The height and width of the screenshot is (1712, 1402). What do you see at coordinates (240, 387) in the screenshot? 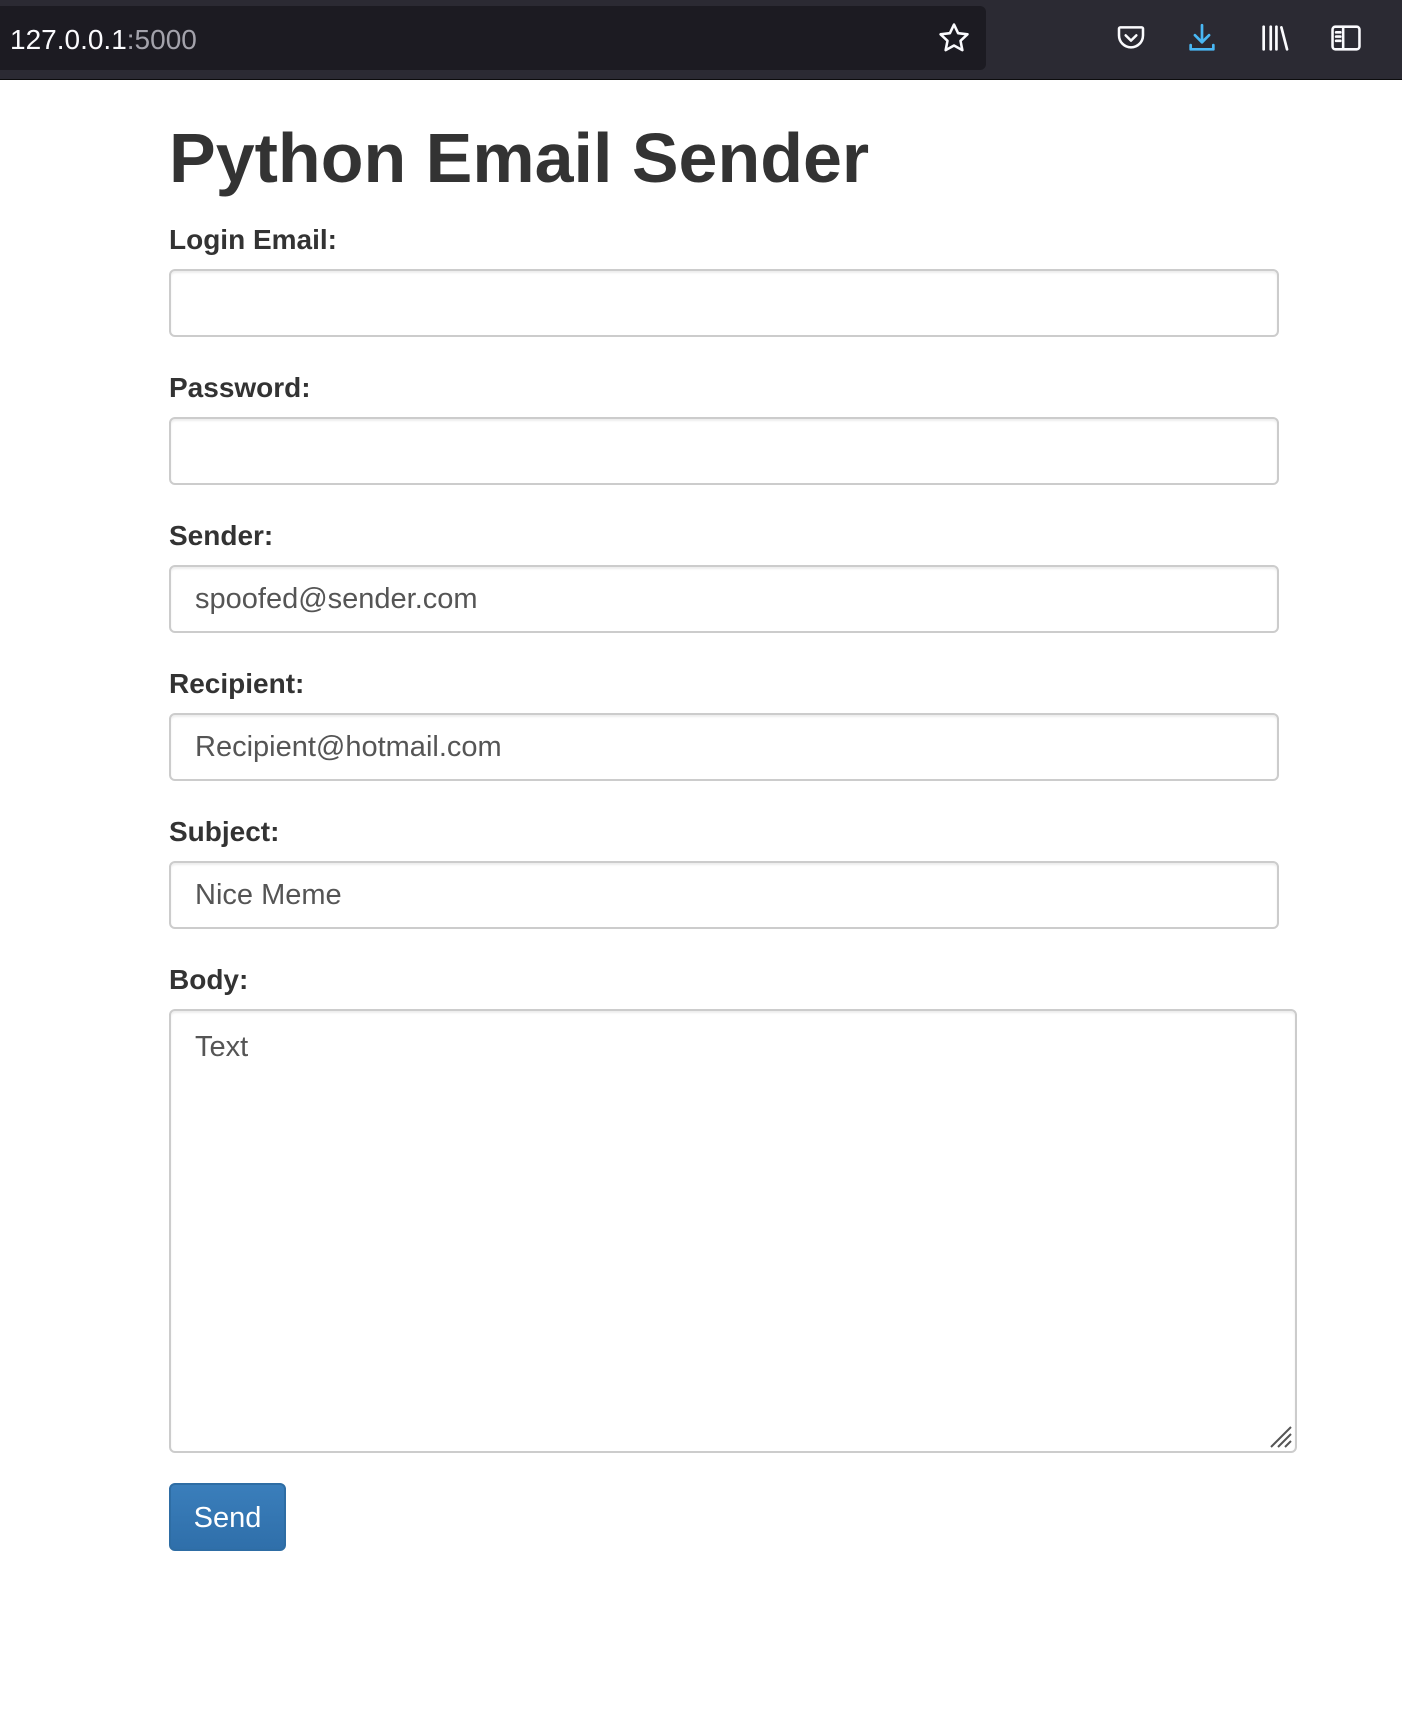
I see `password-label: Password:` at bounding box center [240, 387].